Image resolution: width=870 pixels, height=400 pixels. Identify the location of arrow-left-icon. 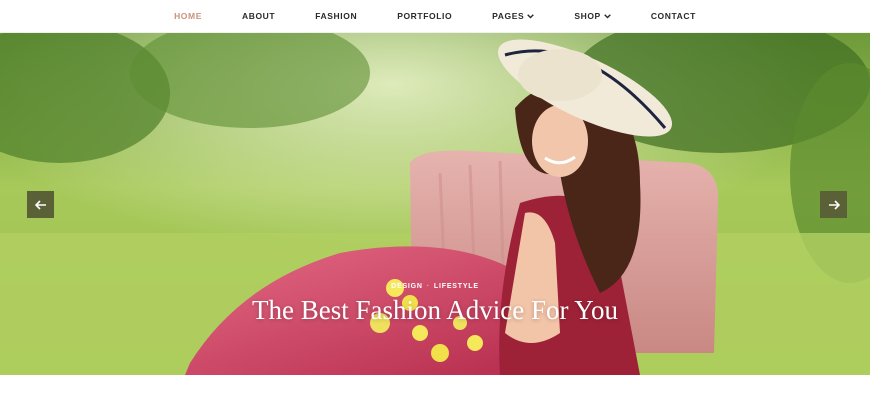
(40, 204).